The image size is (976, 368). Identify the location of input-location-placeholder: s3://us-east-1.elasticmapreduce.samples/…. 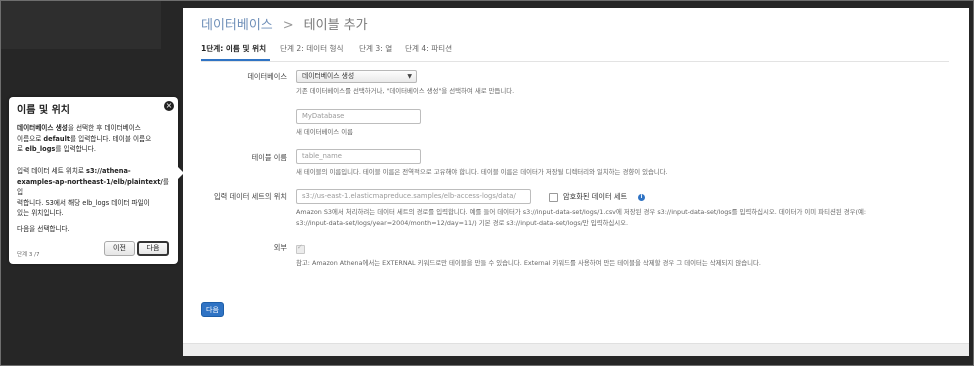
(409, 196).